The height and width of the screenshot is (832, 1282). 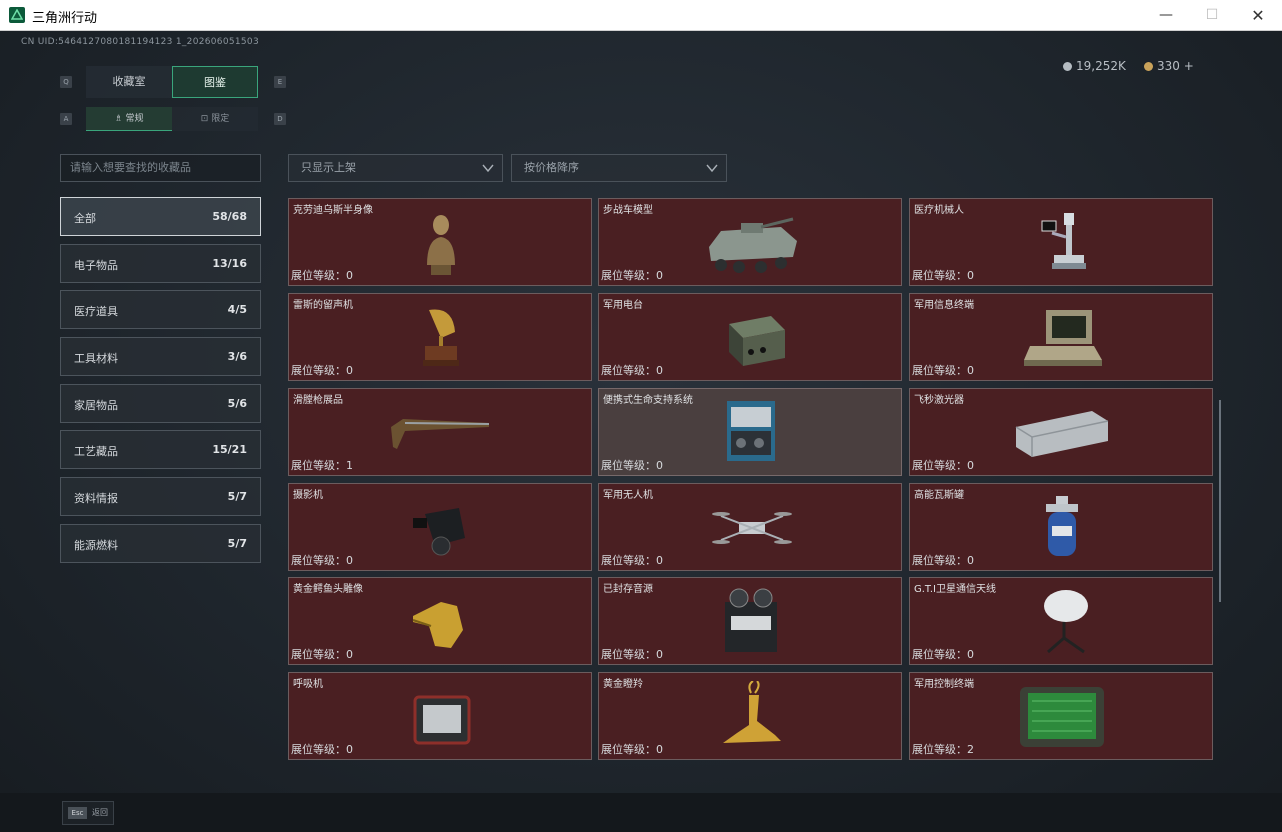 What do you see at coordinates (229, 449) in the screenshot?
I see `category-count: 15/21` at bounding box center [229, 449].